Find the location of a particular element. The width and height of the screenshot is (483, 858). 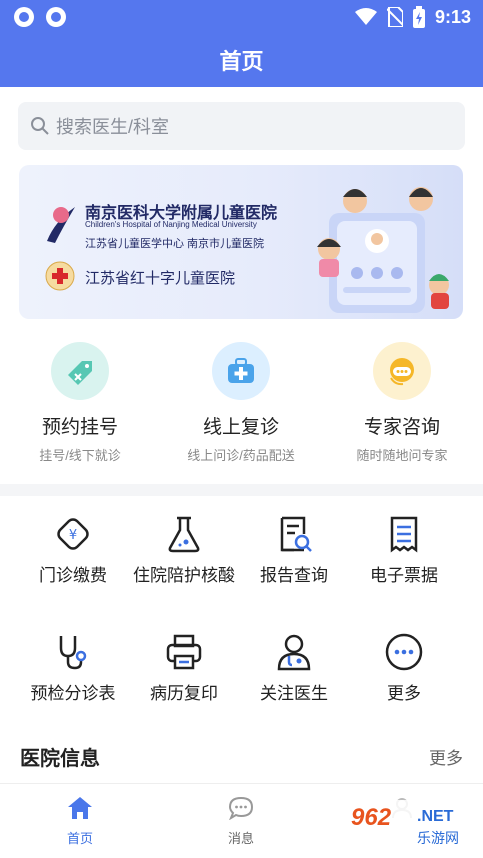

medkit-icon is located at coordinates (241, 370).